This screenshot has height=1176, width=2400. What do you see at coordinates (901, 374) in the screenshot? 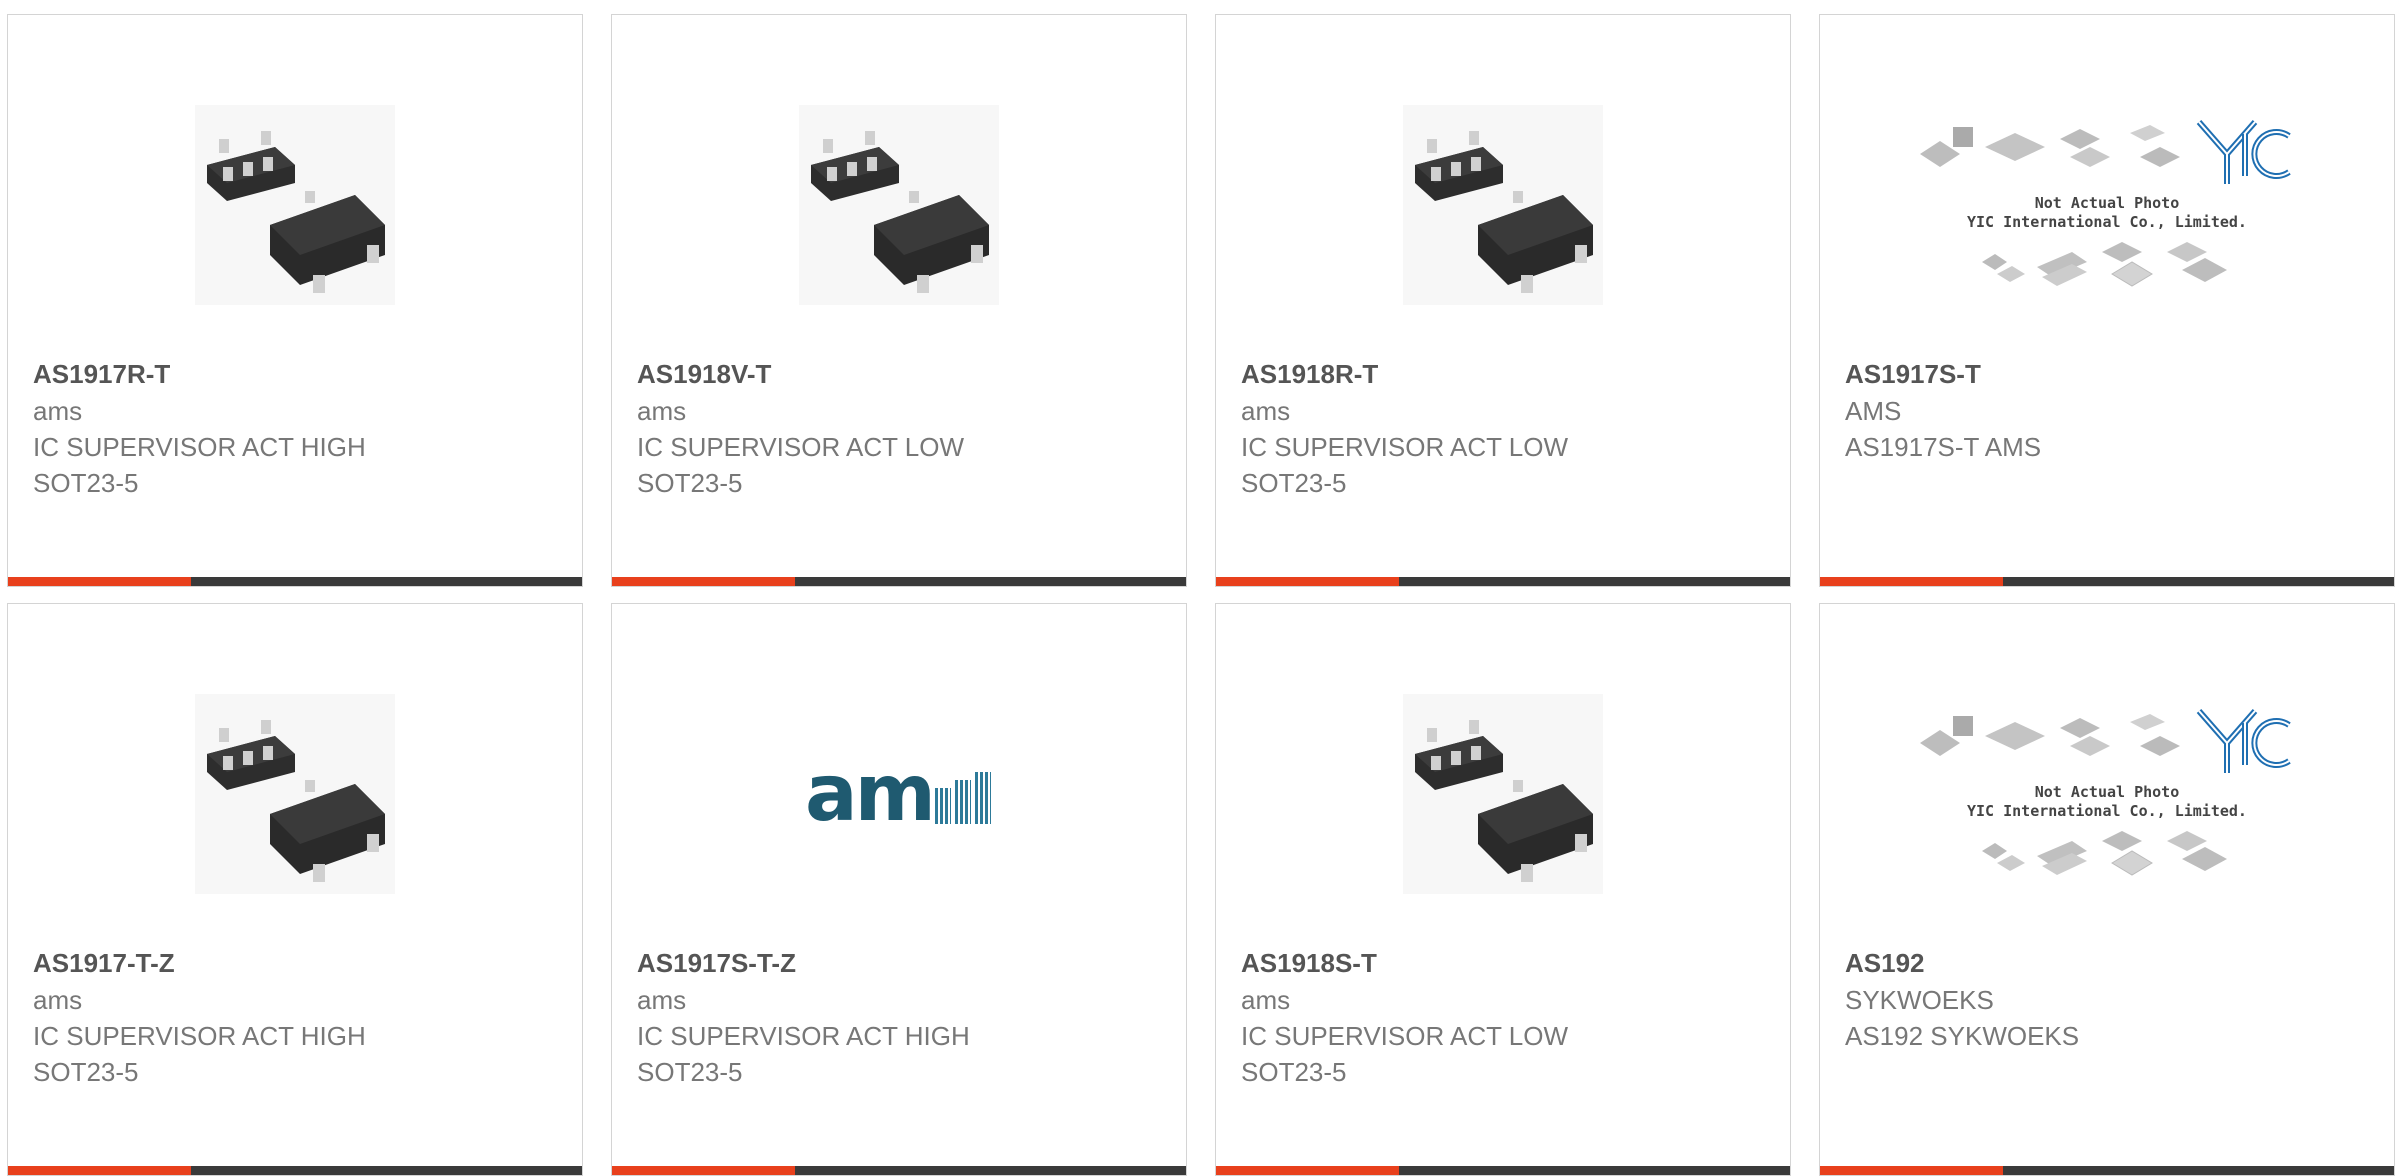
I see `part-number: AS1918V-T` at bounding box center [901, 374].